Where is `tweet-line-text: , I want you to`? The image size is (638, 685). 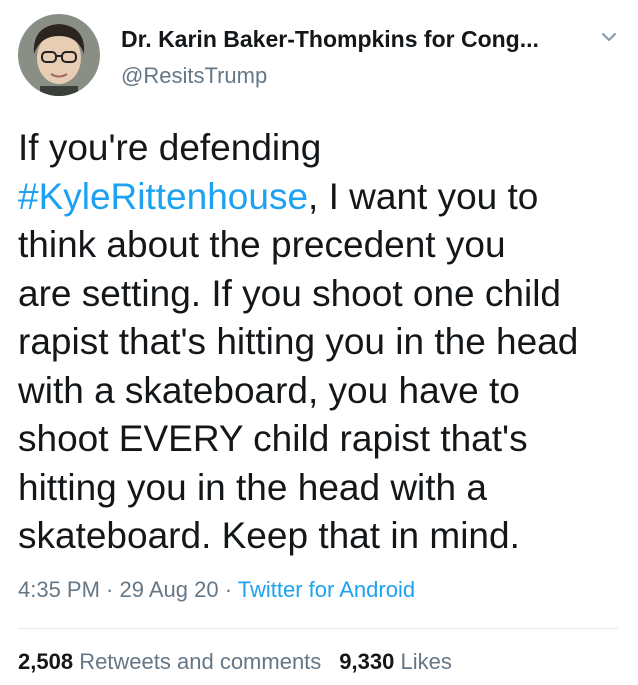 tweet-line-text: , I want you to is located at coordinates (423, 196).